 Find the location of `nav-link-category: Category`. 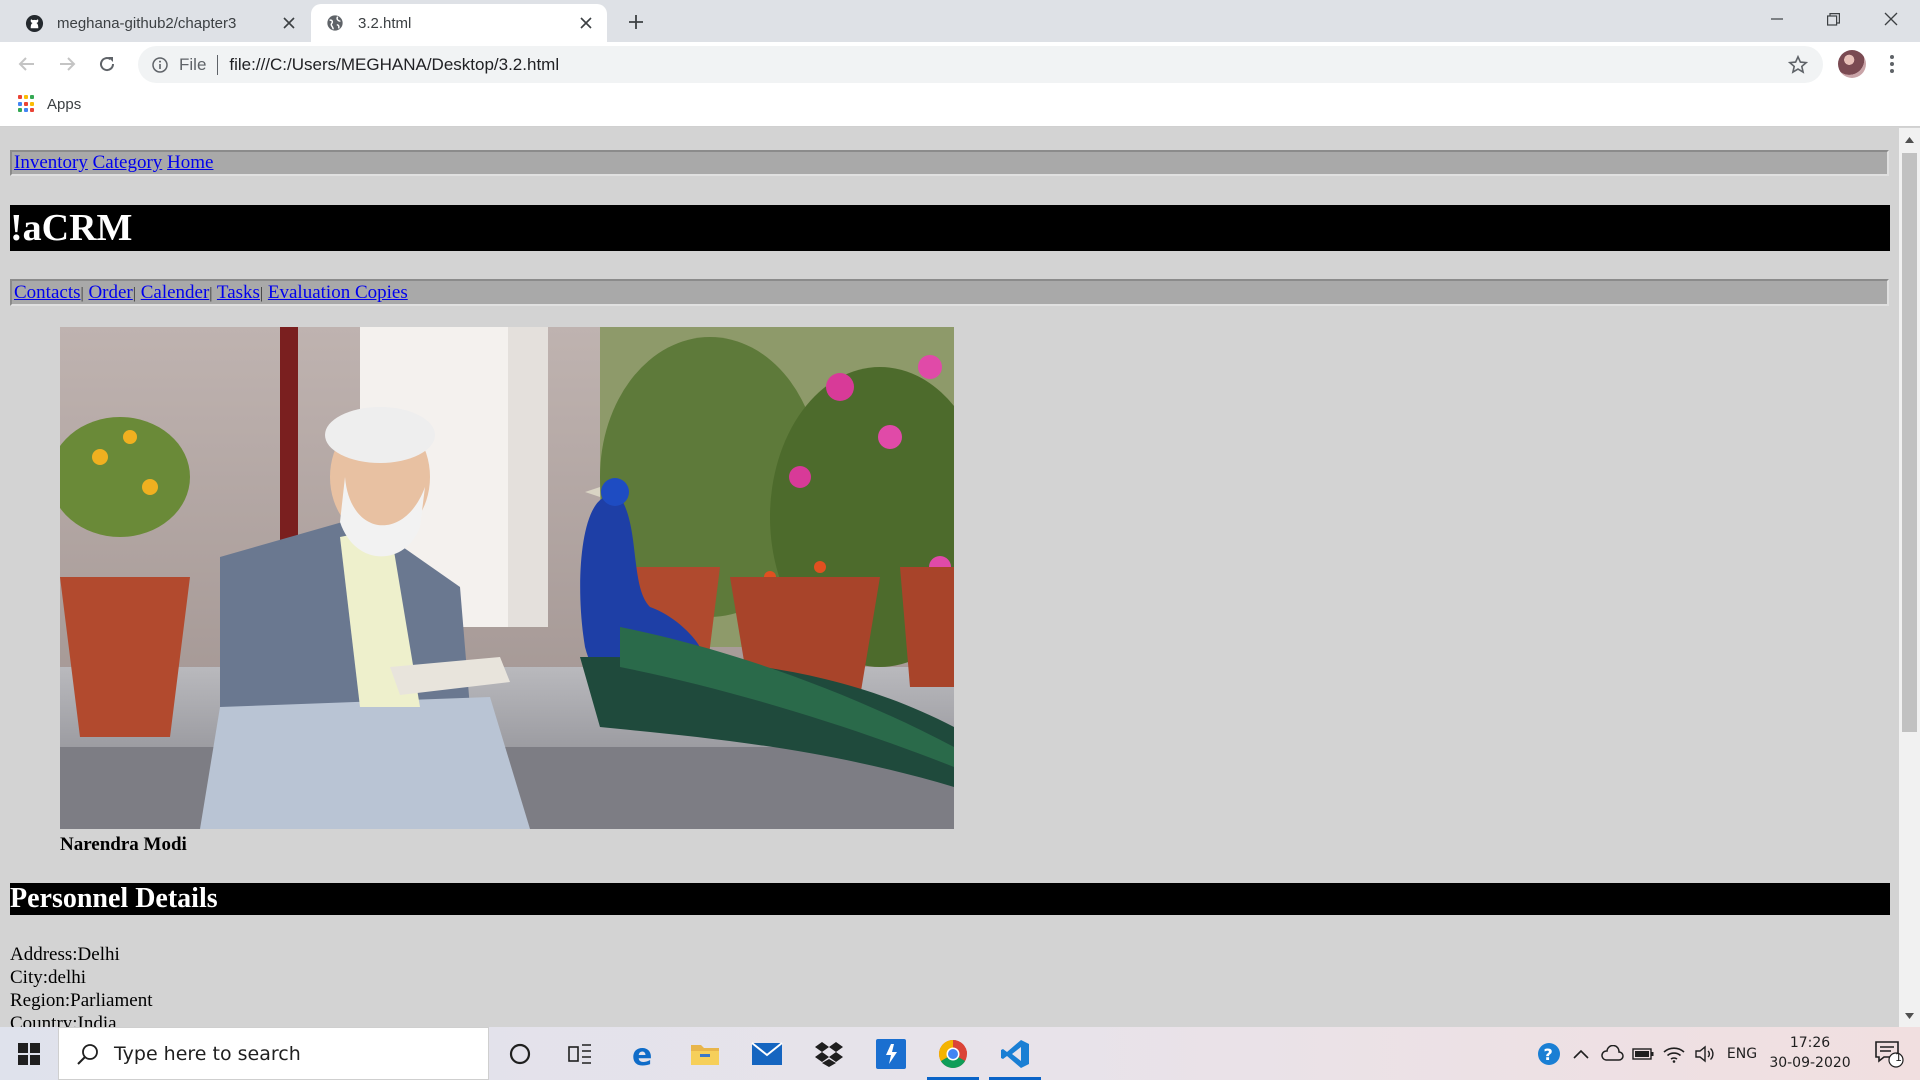

nav-link-category: Category is located at coordinates (128, 162).